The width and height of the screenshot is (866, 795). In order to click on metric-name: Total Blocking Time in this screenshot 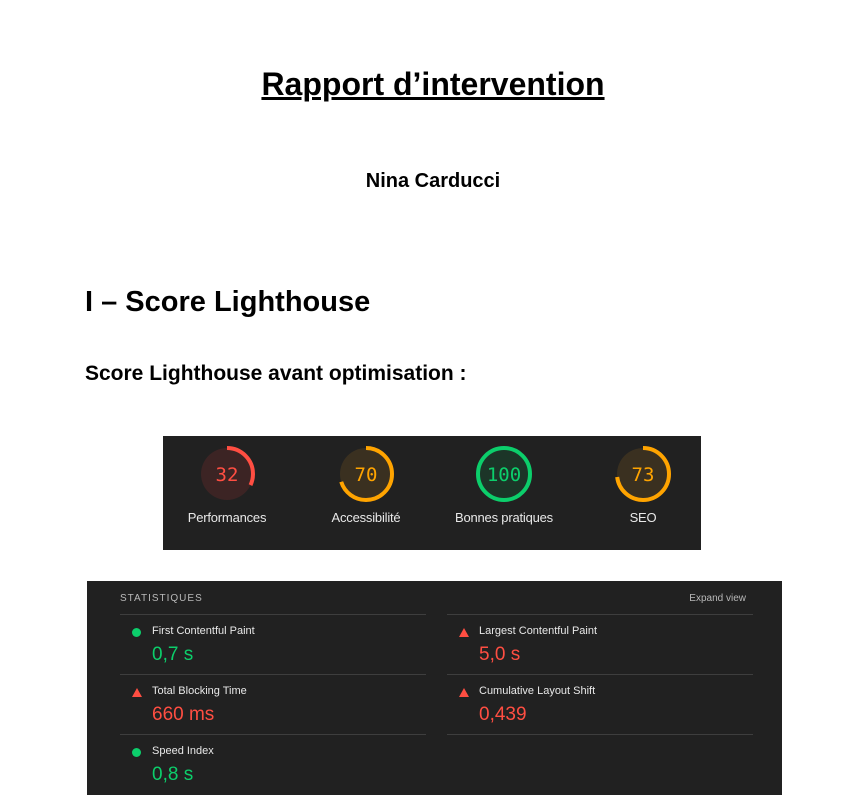, I will do `click(199, 691)`.